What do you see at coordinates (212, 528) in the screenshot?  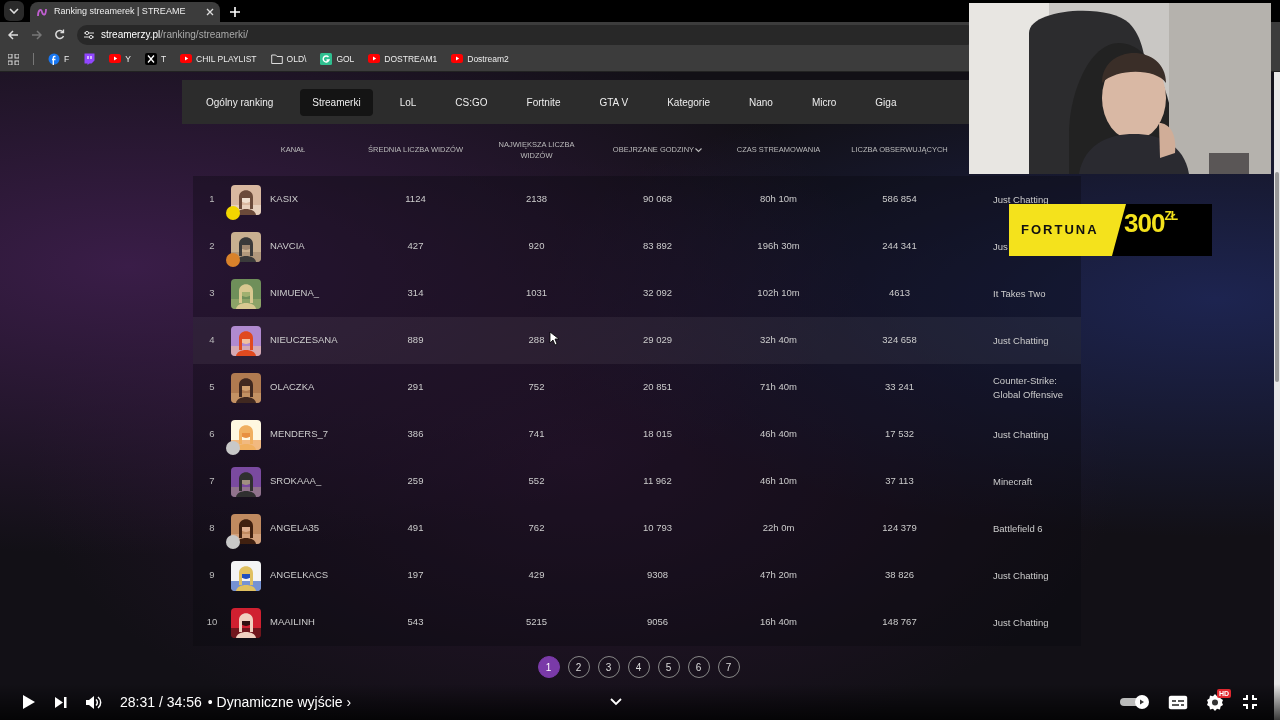 I see `rank-cell-text: 8` at bounding box center [212, 528].